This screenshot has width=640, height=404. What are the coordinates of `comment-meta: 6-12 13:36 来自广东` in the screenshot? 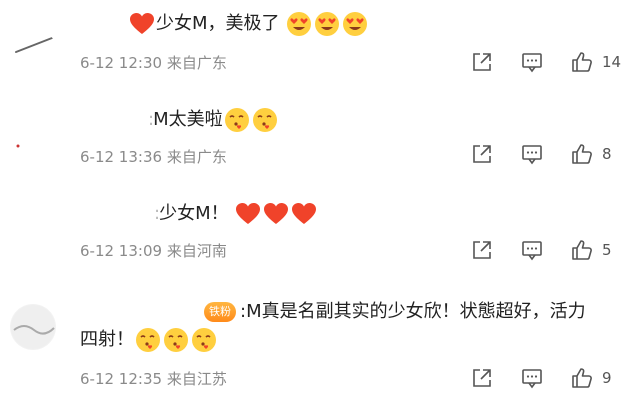 It's located at (153, 157).